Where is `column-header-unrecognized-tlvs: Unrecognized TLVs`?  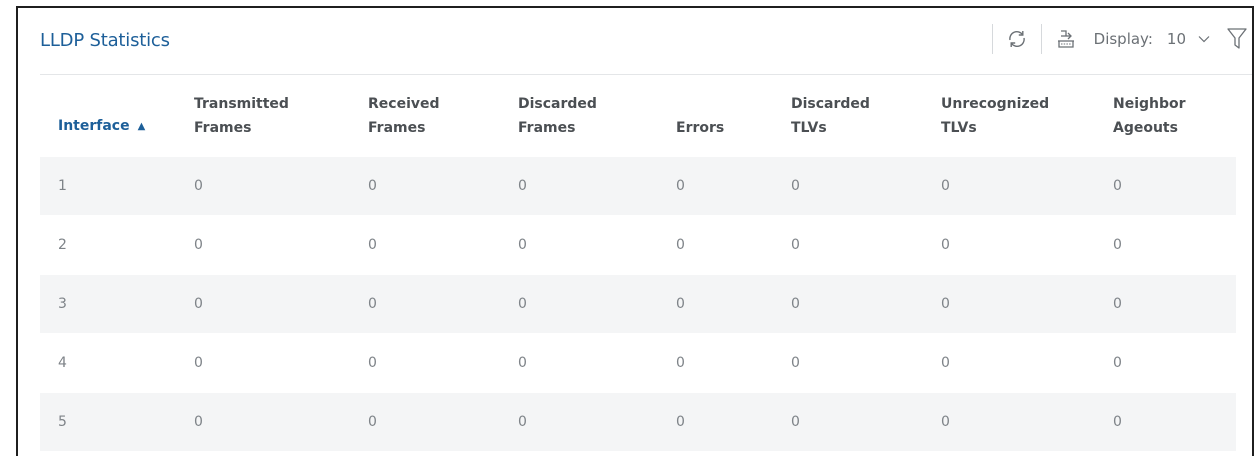
column-header-unrecognized-tlvs: Unrecognized TLVs is located at coordinates (1009, 116).